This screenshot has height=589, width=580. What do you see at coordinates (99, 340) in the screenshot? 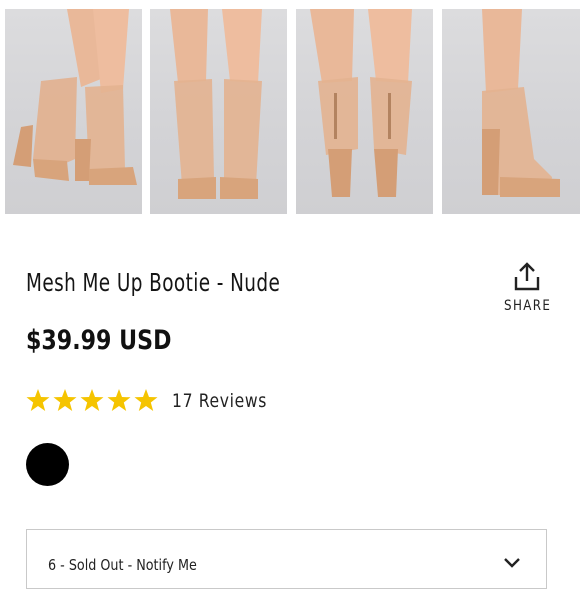
I see `product-price: $39.99 USD` at bounding box center [99, 340].